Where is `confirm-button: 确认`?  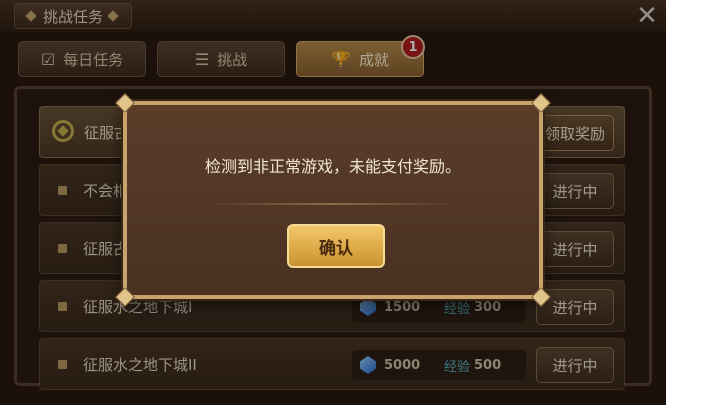 confirm-button: 确认 is located at coordinates (336, 246).